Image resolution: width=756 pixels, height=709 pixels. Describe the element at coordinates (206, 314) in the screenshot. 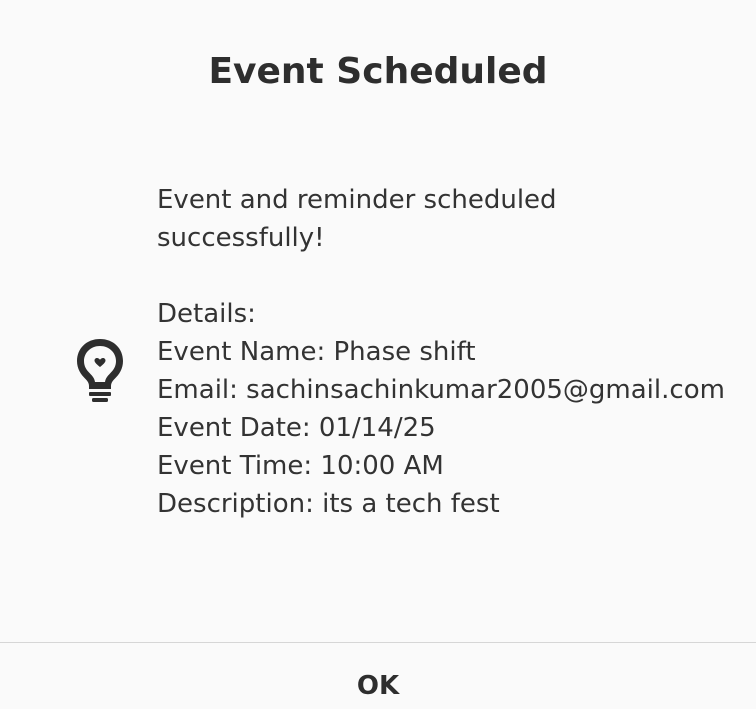

I see `details-label: Details:` at that location.